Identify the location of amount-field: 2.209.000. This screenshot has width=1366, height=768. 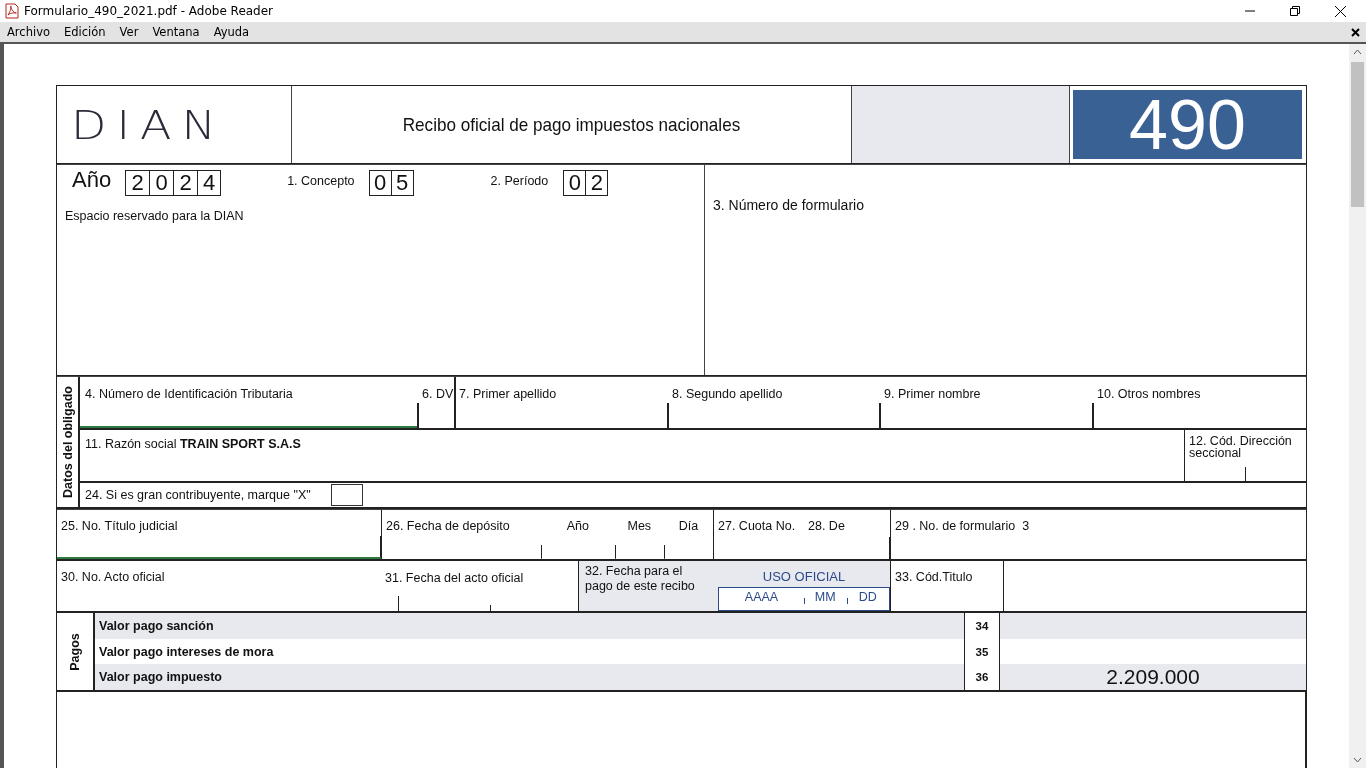
(1153, 677).